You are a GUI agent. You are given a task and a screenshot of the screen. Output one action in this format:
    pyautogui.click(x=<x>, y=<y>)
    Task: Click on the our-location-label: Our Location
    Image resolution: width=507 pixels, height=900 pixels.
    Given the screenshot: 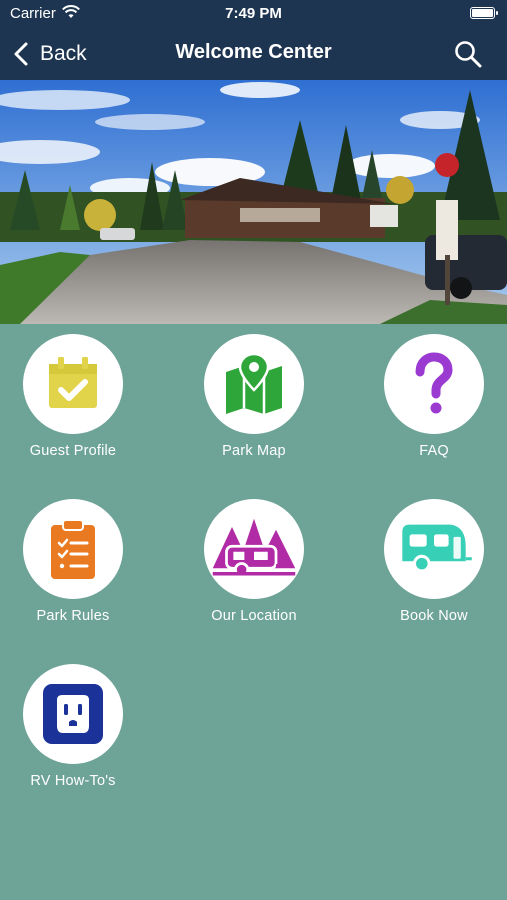 What is the action you would take?
    pyautogui.click(x=254, y=616)
    